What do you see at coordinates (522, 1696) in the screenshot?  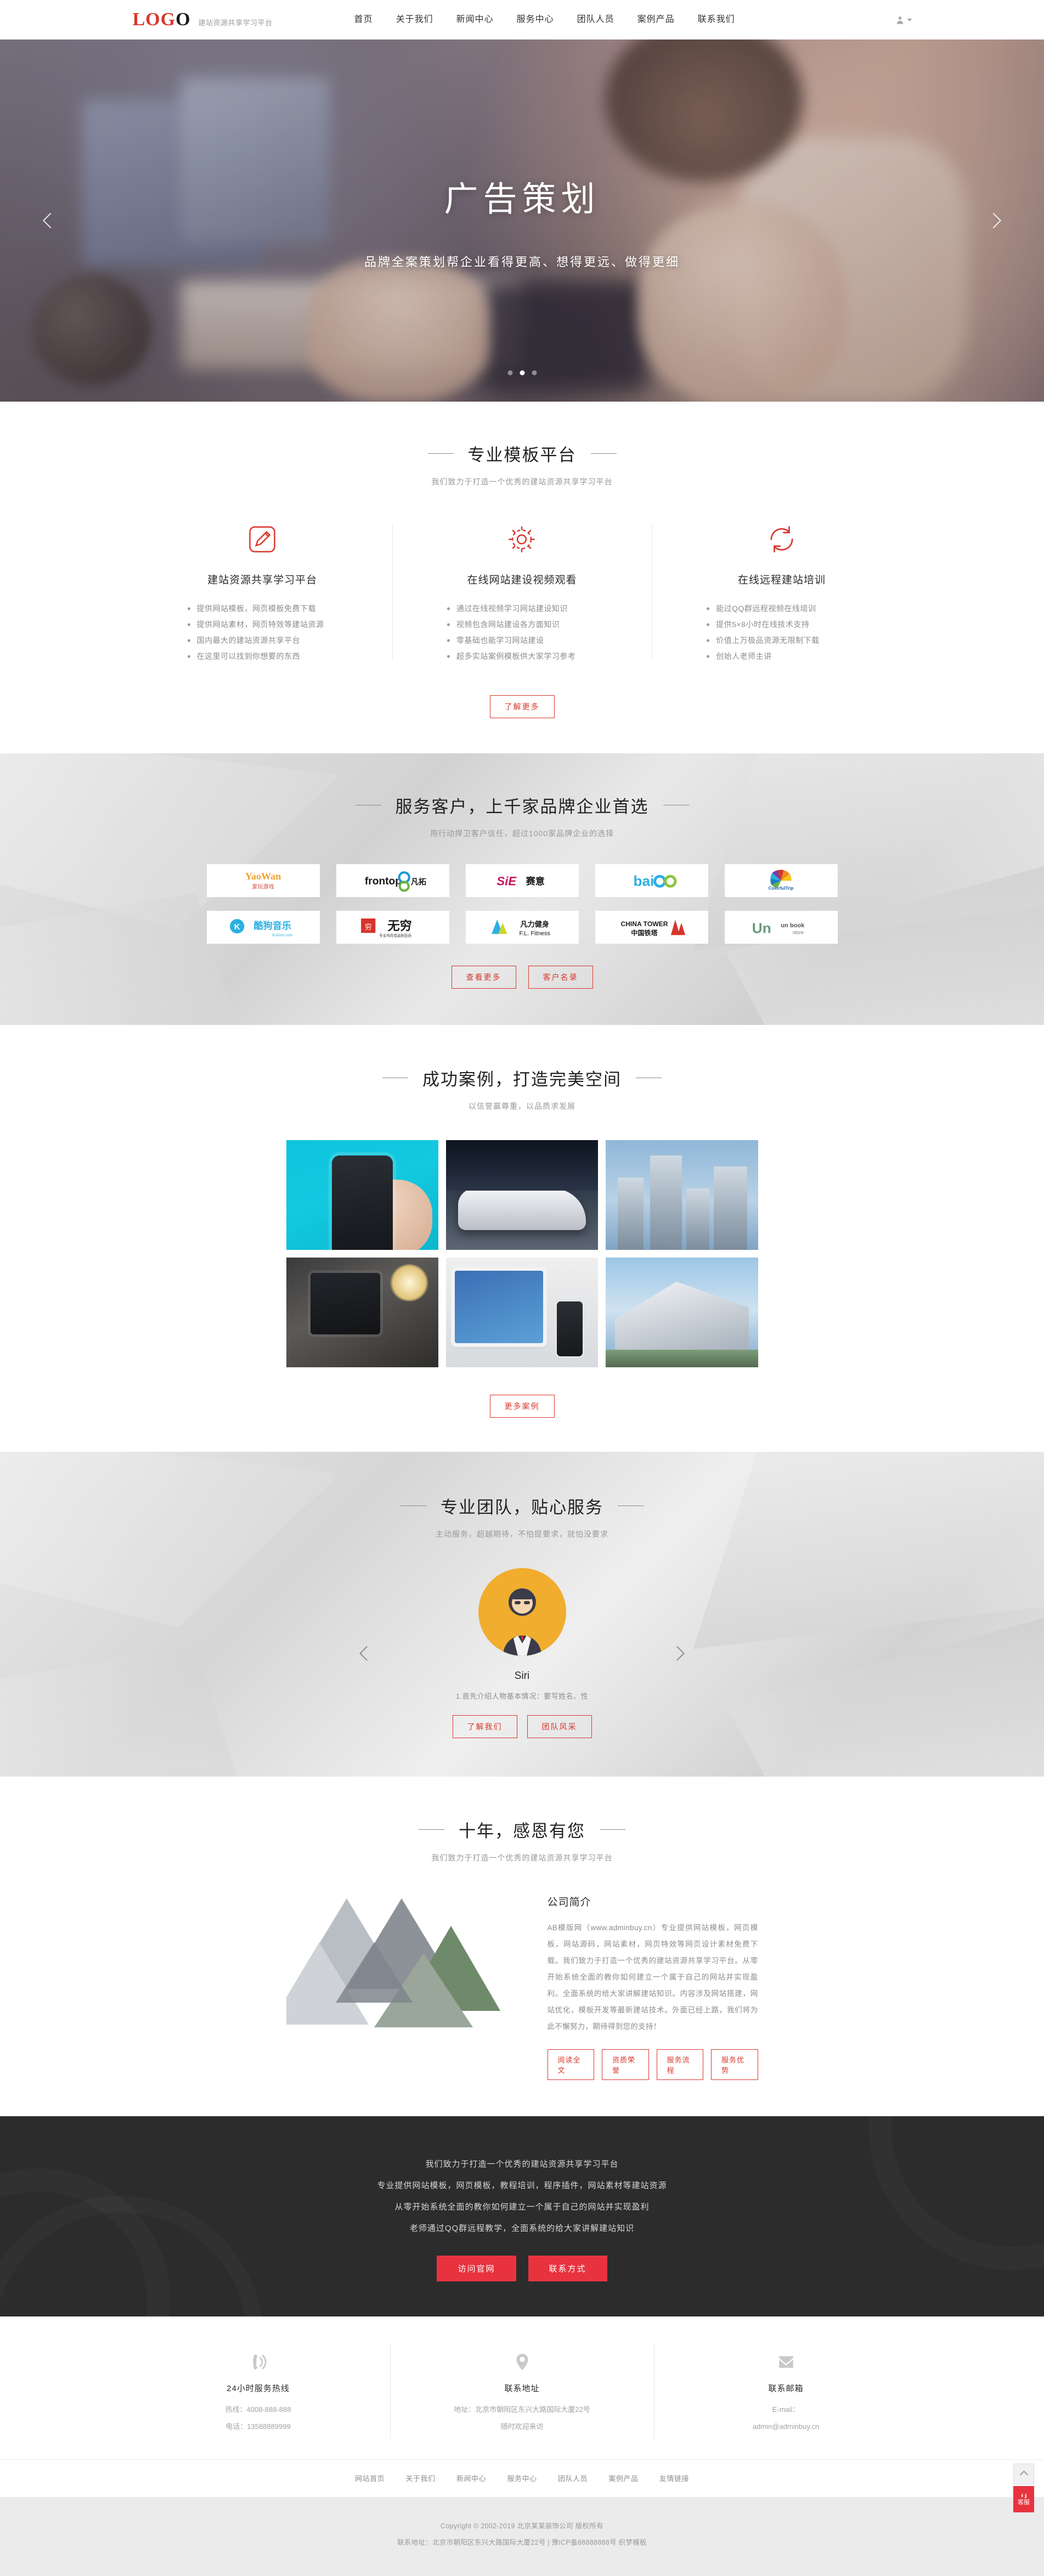 I see `team-member-desc: 1.首先介绍人物基本情况：要写姓名、性` at bounding box center [522, 1696].